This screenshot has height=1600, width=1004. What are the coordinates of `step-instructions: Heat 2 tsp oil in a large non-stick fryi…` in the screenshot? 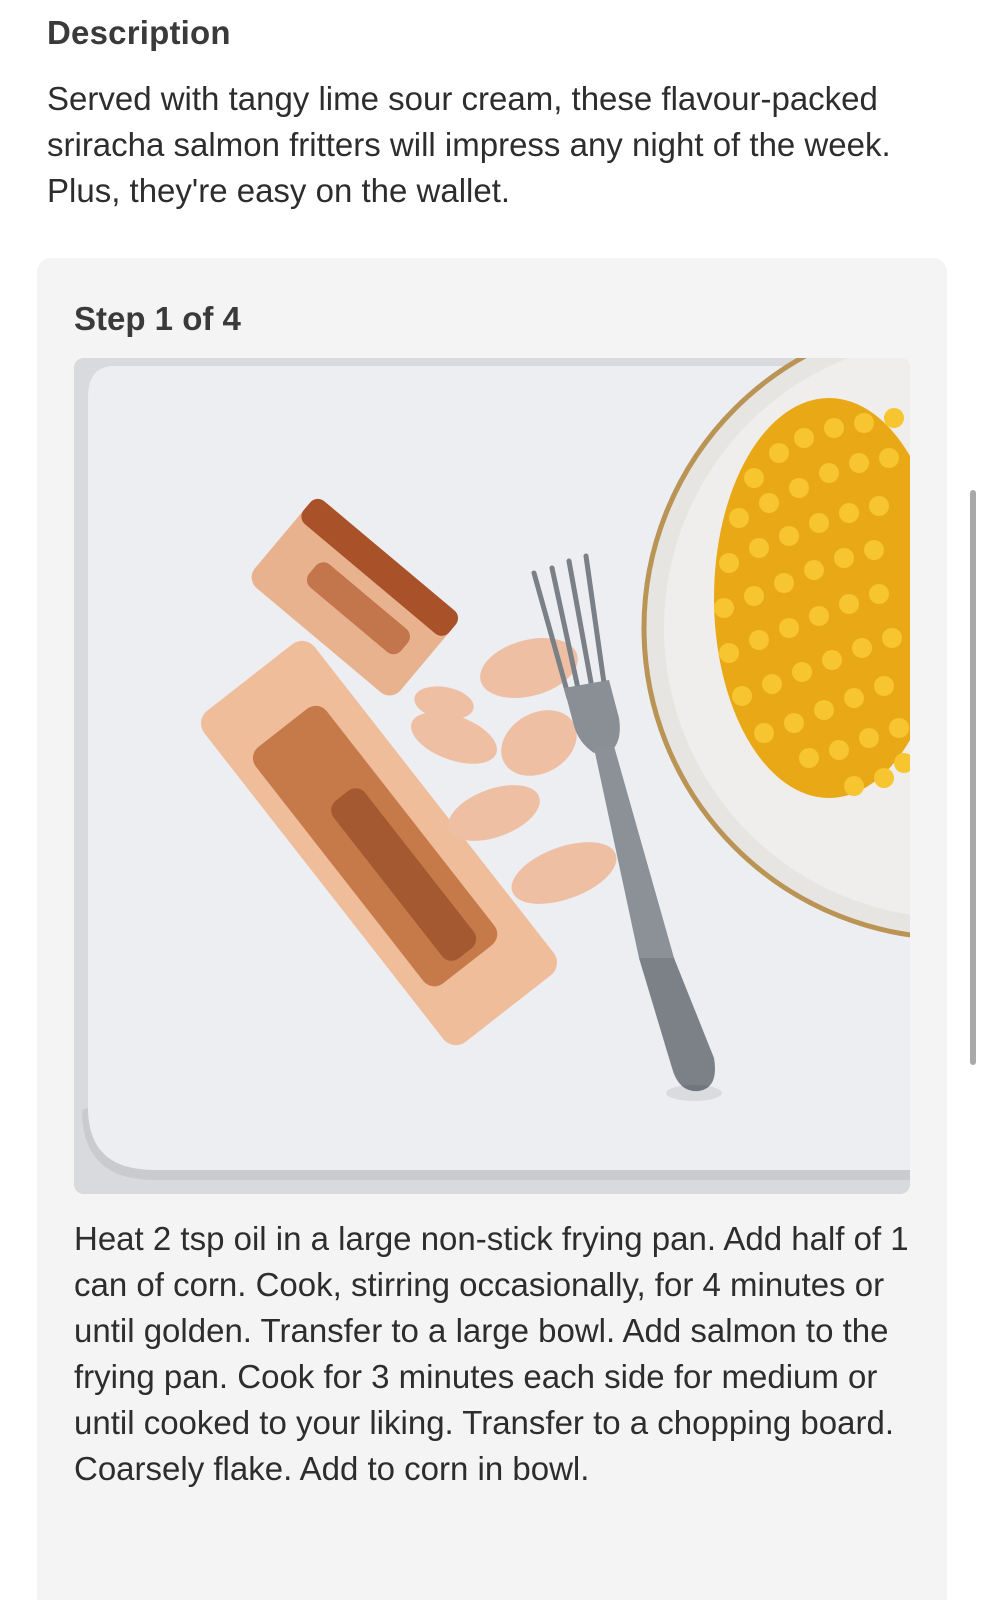 It's located at (491, 1353).